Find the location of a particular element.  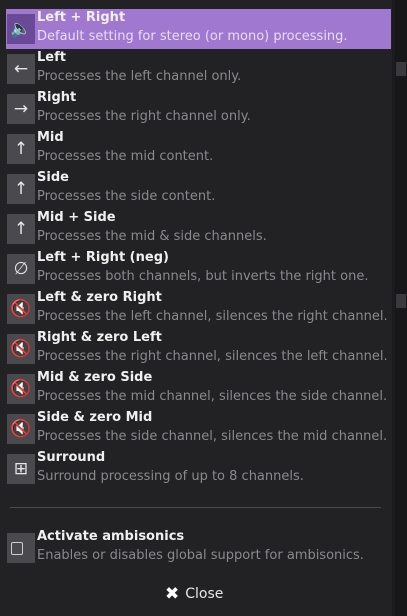

channel-mode-title: Side & zero Mid is located at coordinates (95, 417).